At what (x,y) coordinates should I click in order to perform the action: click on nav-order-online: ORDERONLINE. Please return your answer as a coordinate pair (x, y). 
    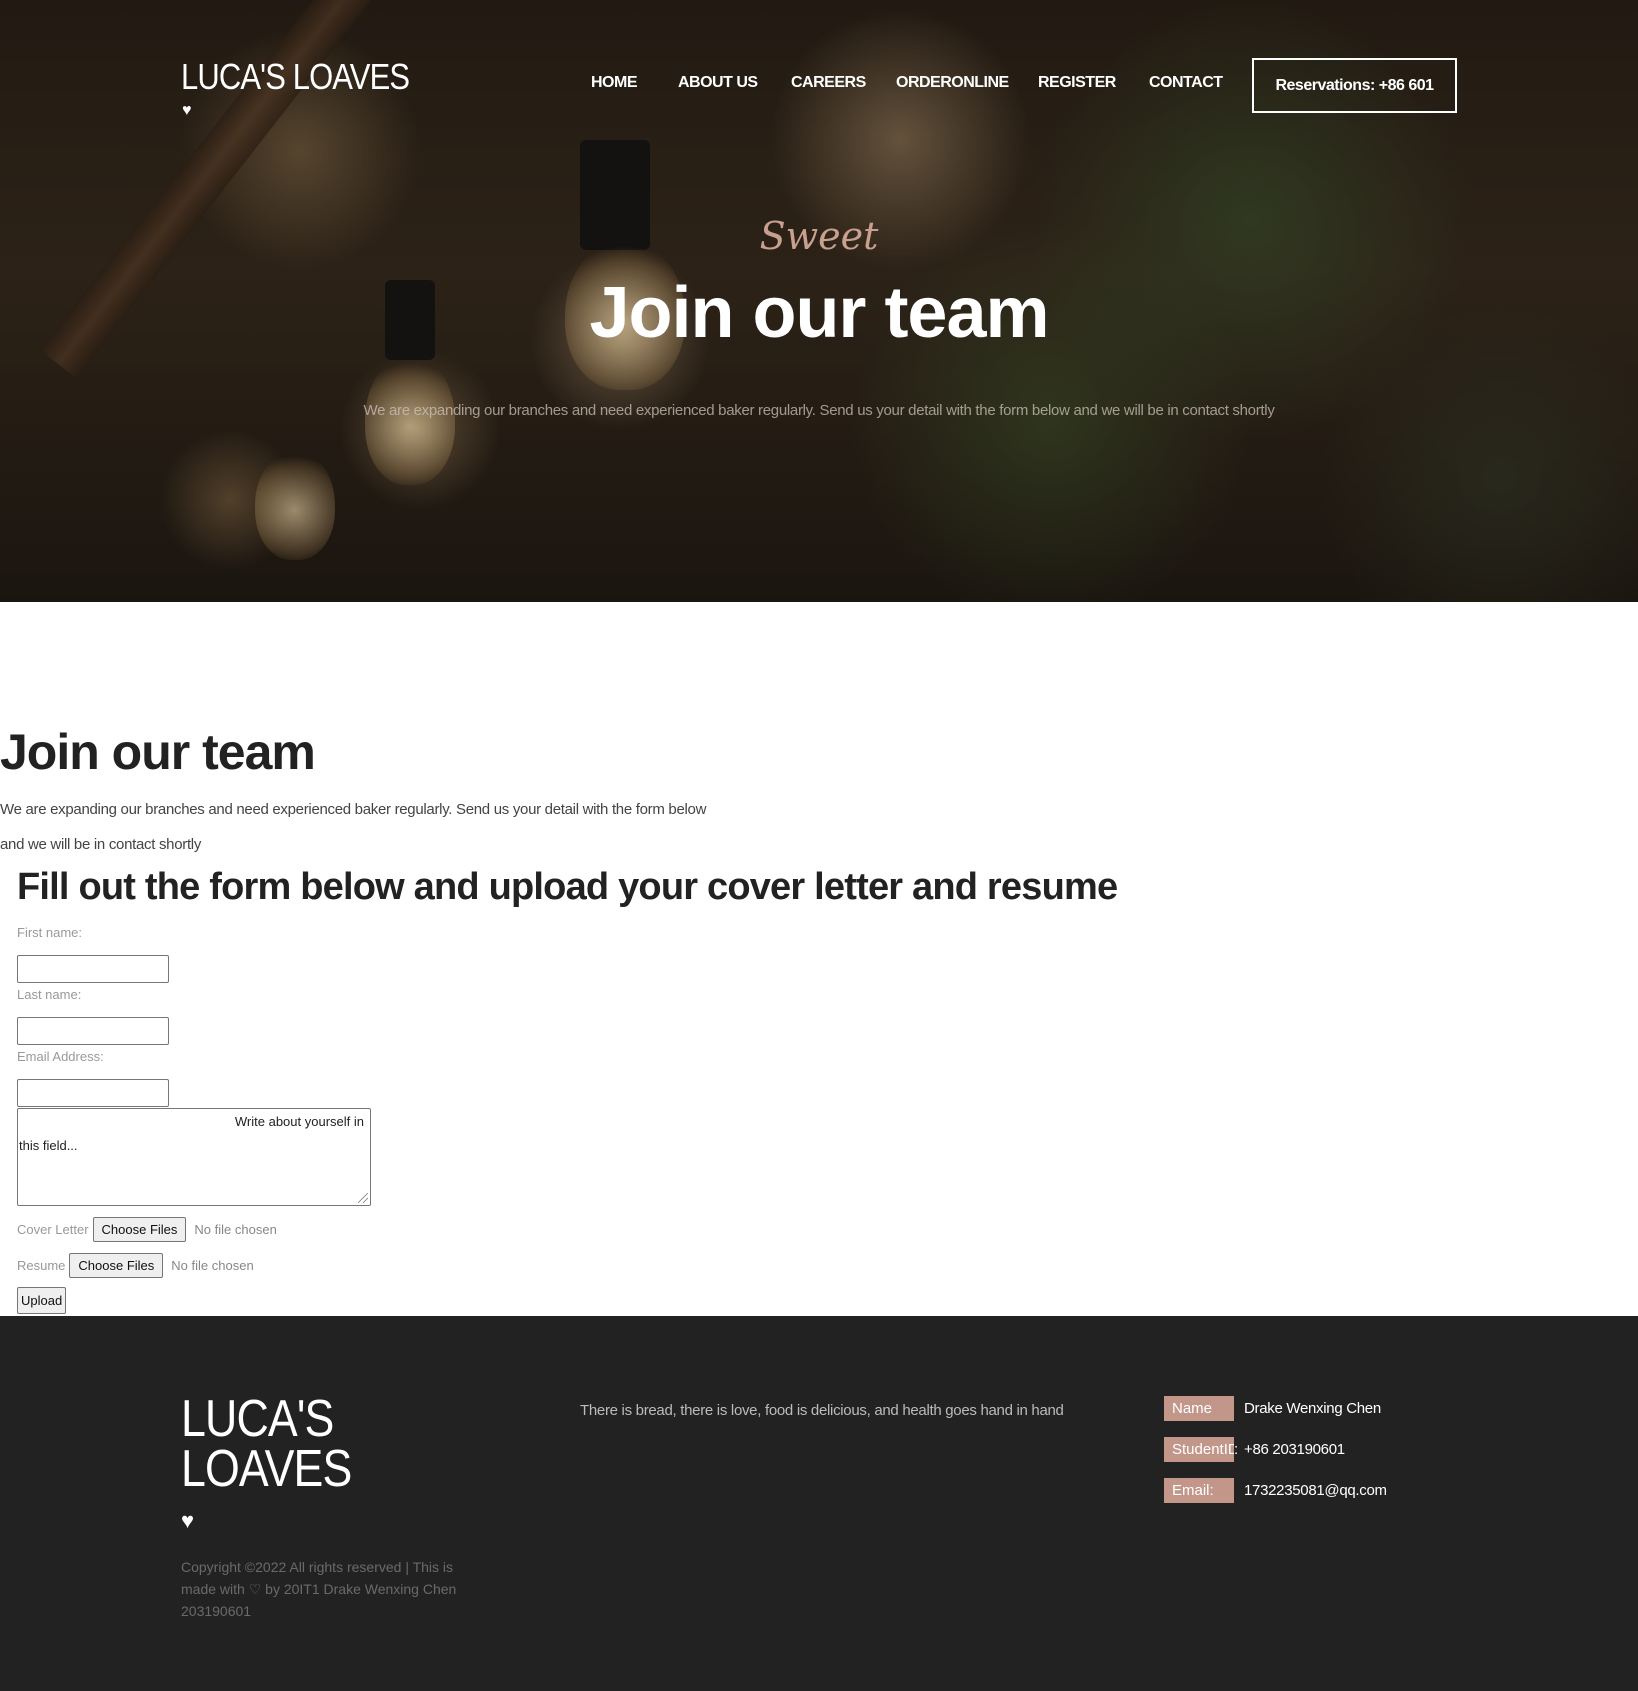
    Looking at the image, I should click on (952, 83).